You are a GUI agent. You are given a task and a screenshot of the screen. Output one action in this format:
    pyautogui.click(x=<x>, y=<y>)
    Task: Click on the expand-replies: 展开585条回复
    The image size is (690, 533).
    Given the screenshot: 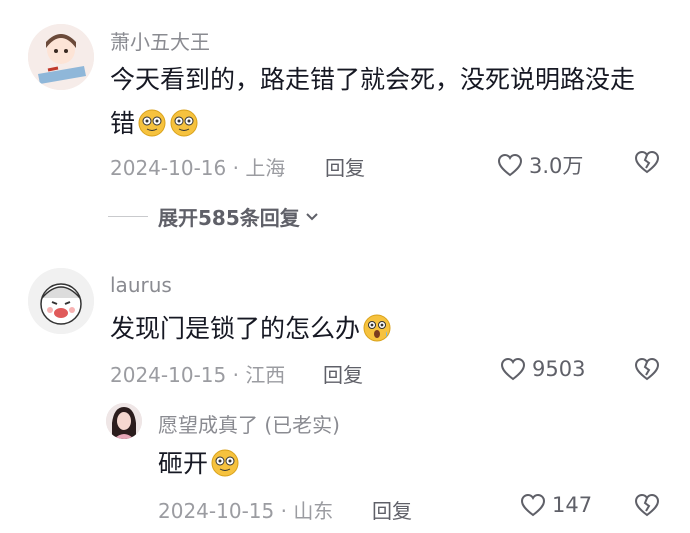 What is the action you would take?
    pyautogui.click(x=214, y=216)
    